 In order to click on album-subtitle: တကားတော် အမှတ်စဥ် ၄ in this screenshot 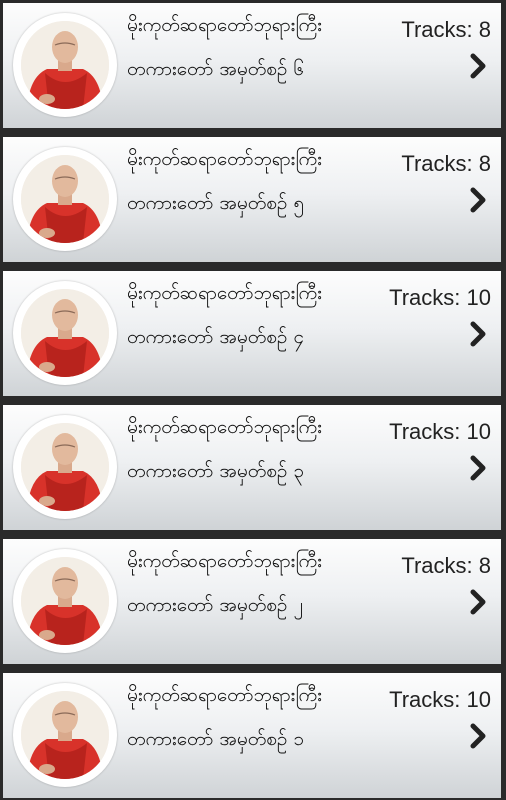, I will do `click(216, 337)`.